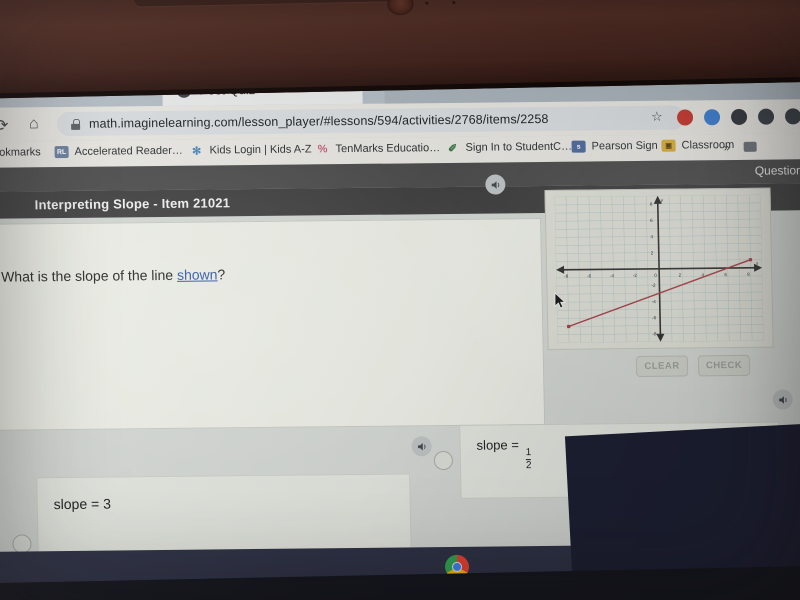 The width and height of the screenshot is (800, 600). What do you see at coordinates (34, 124) in the screenshot?
I see `home-icon: ⌂` at bounding box center [34, 124].